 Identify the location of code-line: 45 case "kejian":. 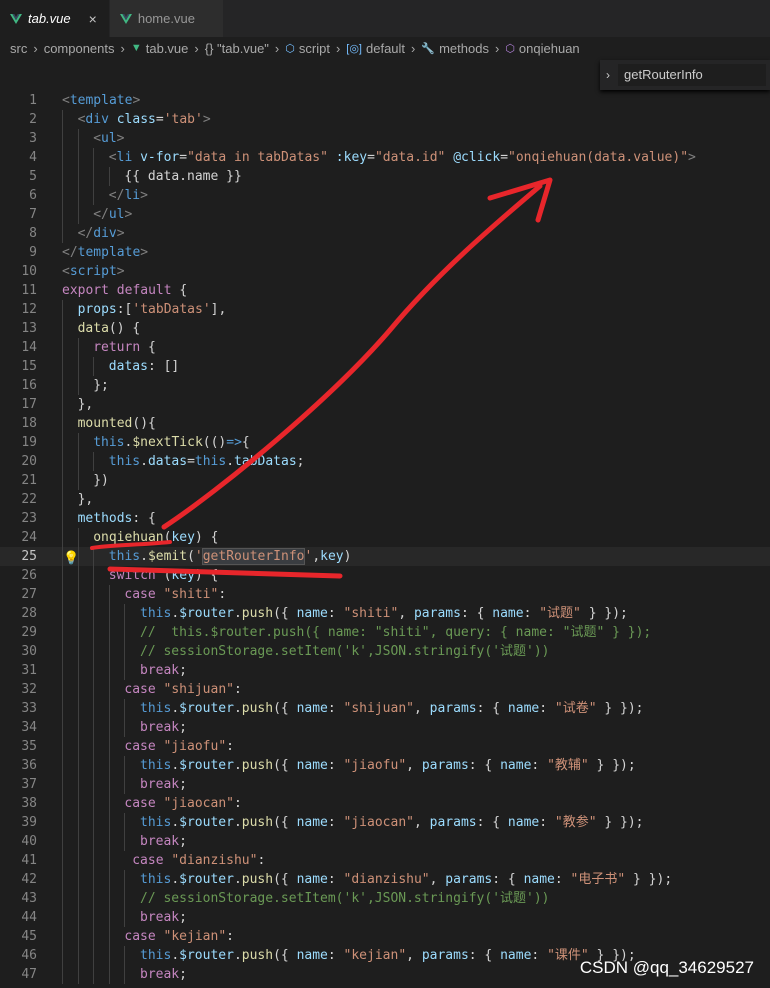
(385, 936).